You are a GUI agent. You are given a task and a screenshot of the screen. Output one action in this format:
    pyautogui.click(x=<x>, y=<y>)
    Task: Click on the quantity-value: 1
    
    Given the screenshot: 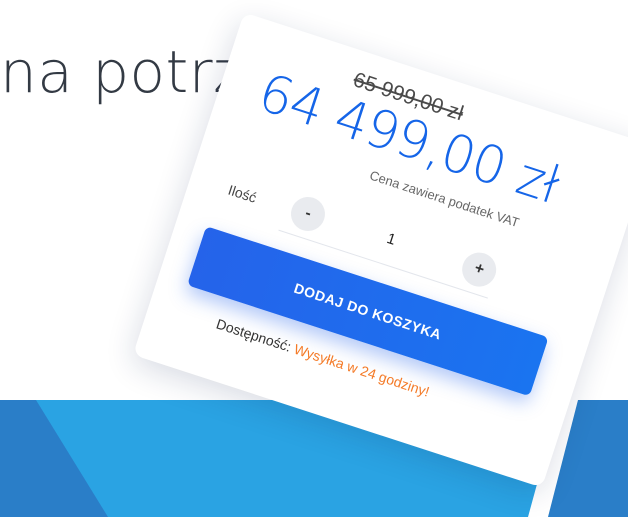 What is the action you would take?
    pyautogui.click(x=391, y=239)
    